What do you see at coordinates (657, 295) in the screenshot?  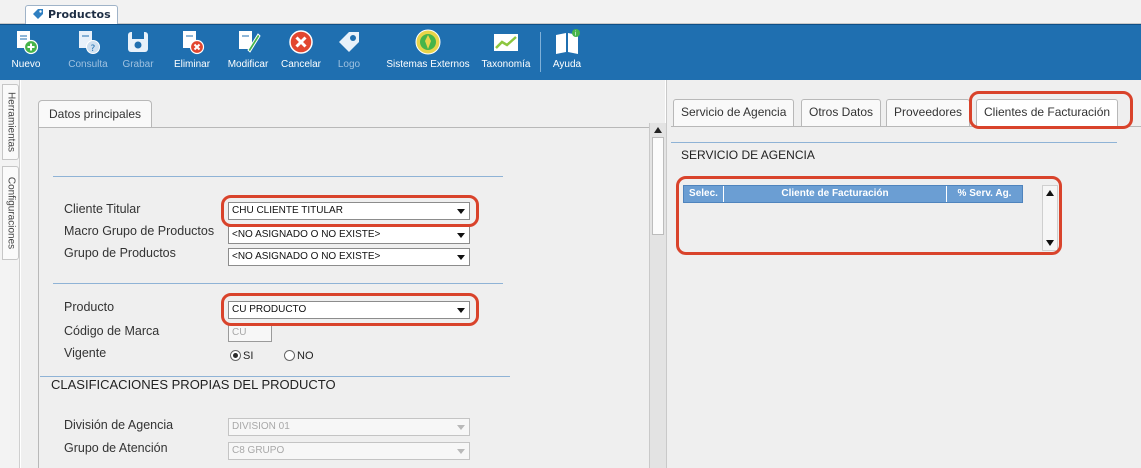 I see `left-panel-scrollbar` at bounding box center [657, 295].